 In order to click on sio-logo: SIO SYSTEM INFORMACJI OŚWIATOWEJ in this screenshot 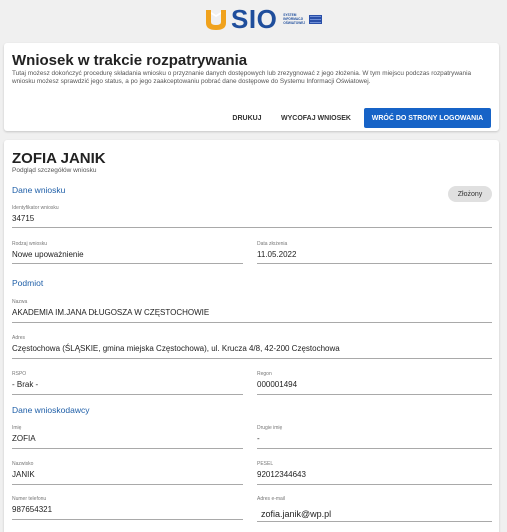, I will do `click(263, 19)`.